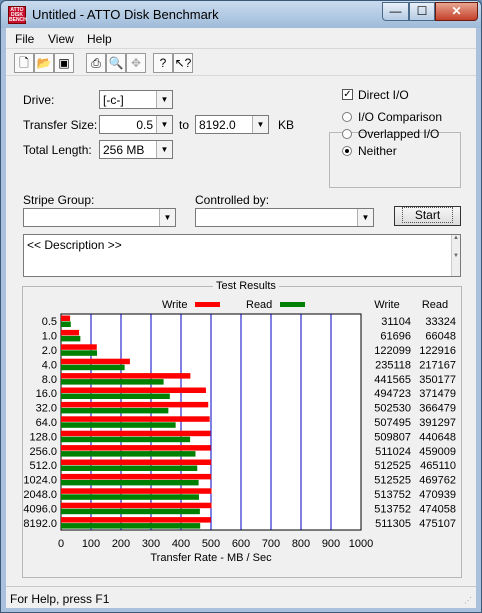  Describe the element at coordinates (43, 466) in the screenshot. I see `y-category-label: 512.0` at that location.